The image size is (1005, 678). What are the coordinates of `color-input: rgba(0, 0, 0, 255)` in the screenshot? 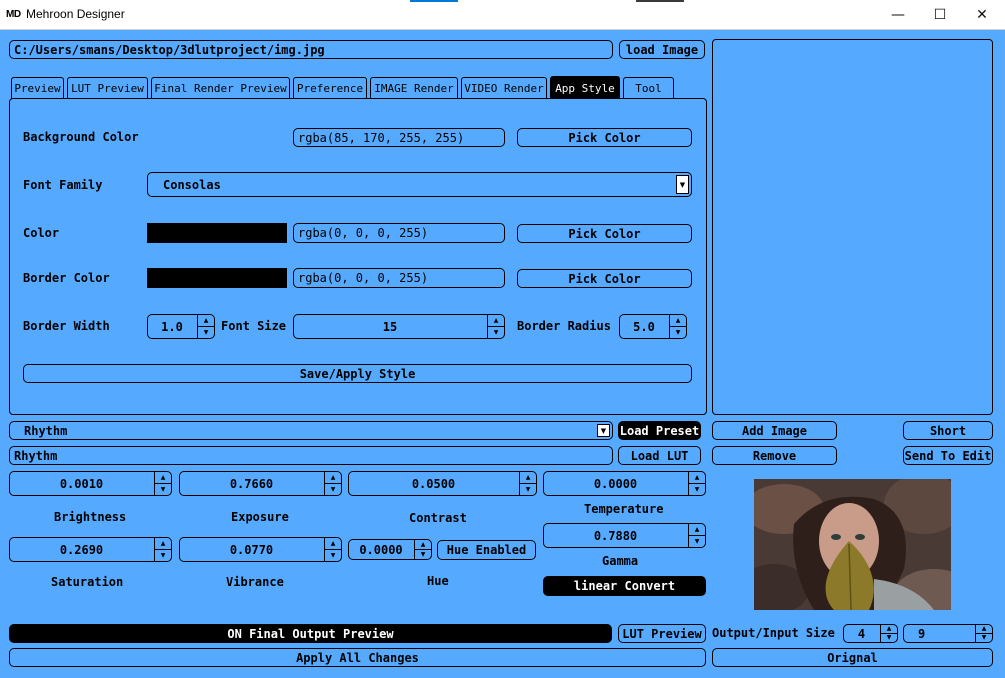 It's located at (399, 233).